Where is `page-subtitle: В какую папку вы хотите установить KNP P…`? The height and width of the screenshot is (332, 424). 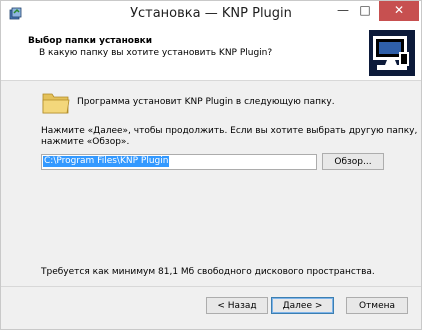
page-subtitle: В какую папку вы хотите установить KNP P… is located at coordinates (156, 53).